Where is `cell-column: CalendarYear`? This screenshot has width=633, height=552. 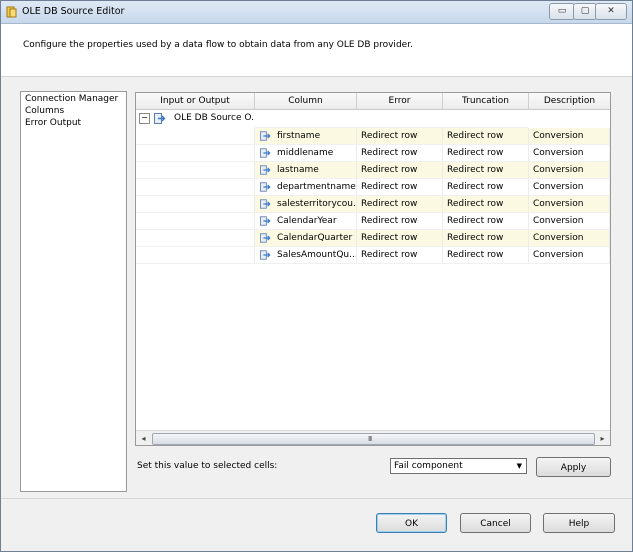
cell-column: CalendarYear is located at coordinates (306, 221).